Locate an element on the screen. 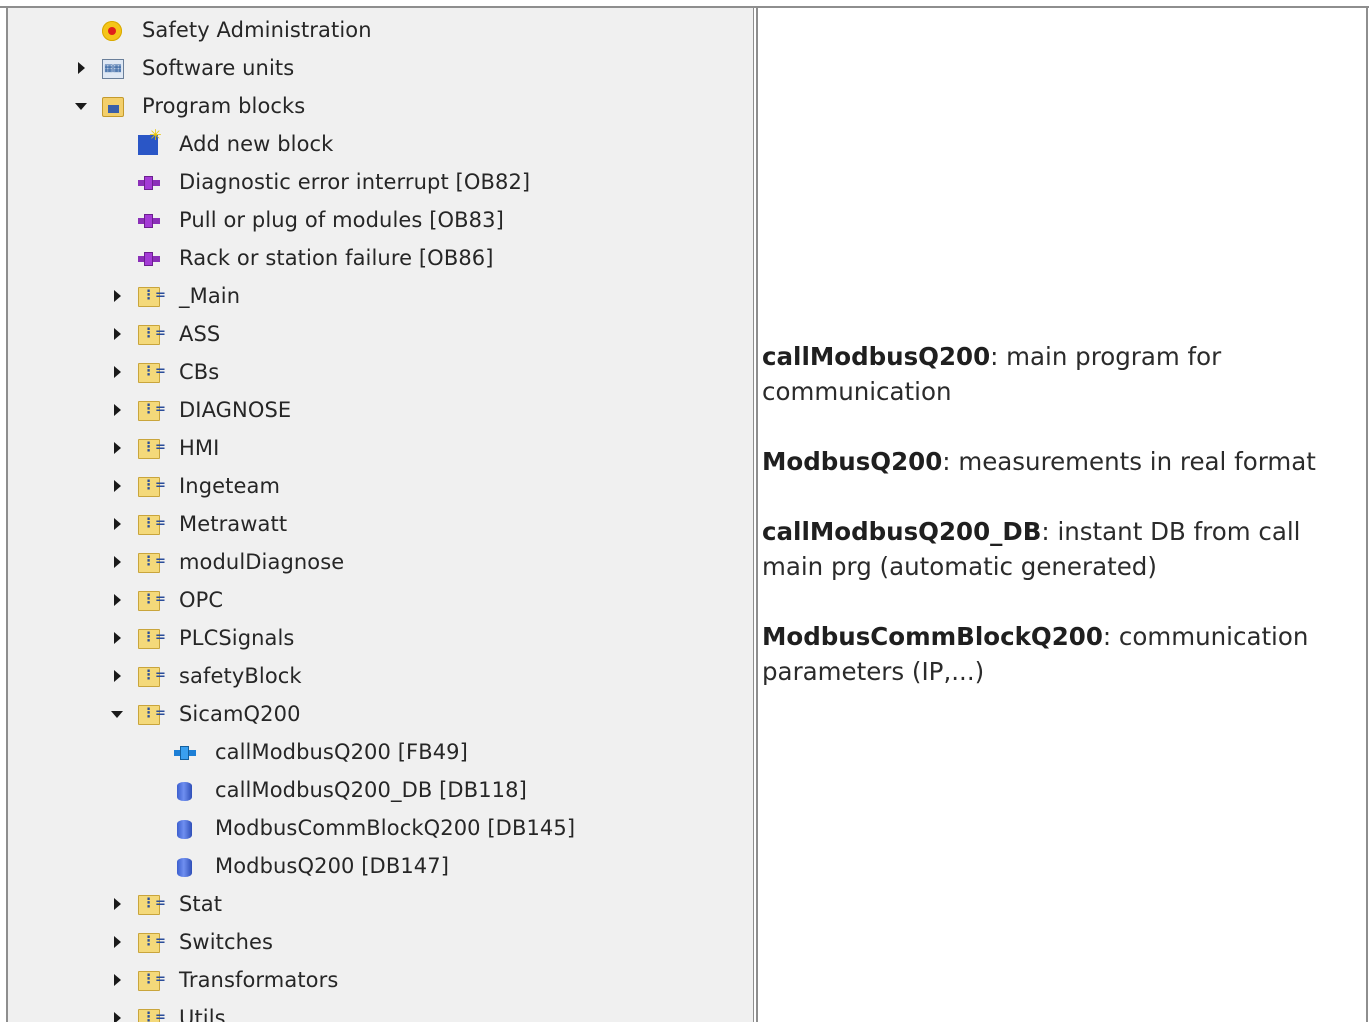 The image size is (1371, 1022). tree-item: Add new block is located at coordinates (380, 144).